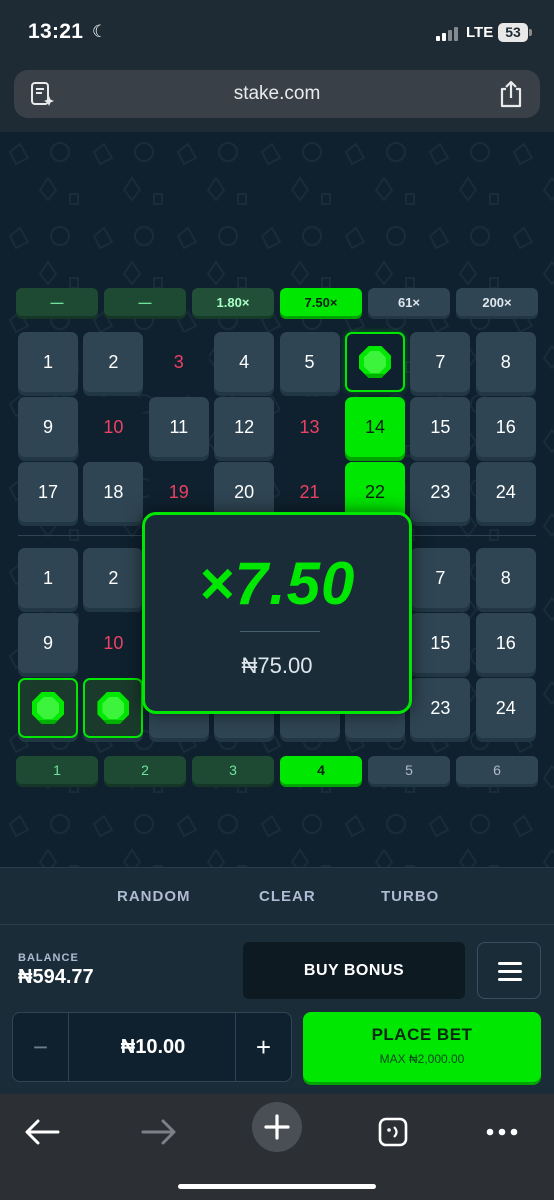  Describe the element at coordinates (100, 31) in the screenshot. I see `moon-icon: ☾` at that location.